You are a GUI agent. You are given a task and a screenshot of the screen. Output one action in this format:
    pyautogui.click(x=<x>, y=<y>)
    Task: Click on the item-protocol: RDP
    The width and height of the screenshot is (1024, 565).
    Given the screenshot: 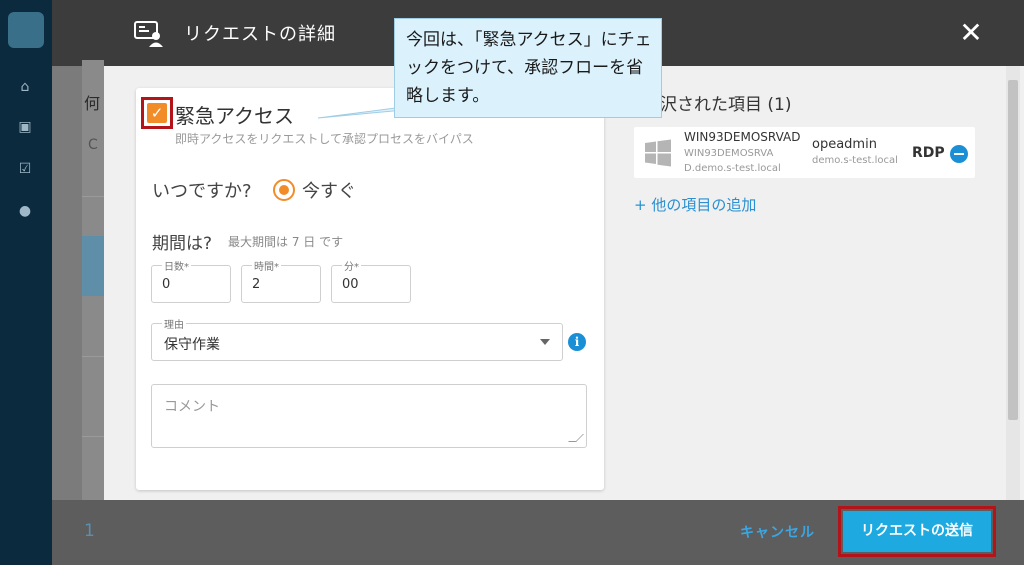 What is the action you would take?
    pyautogui.click(x=928, y=153)
    